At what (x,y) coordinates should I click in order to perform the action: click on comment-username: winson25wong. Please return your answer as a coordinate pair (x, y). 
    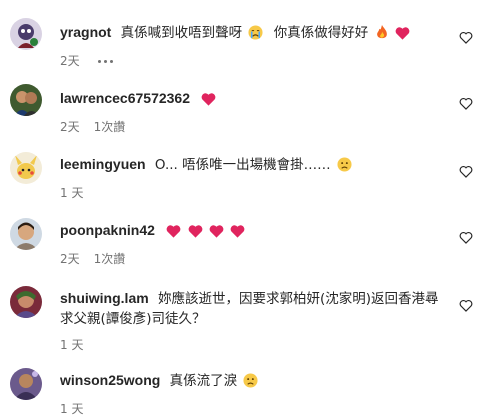
    Looking at the image, I should click on (110, 380).